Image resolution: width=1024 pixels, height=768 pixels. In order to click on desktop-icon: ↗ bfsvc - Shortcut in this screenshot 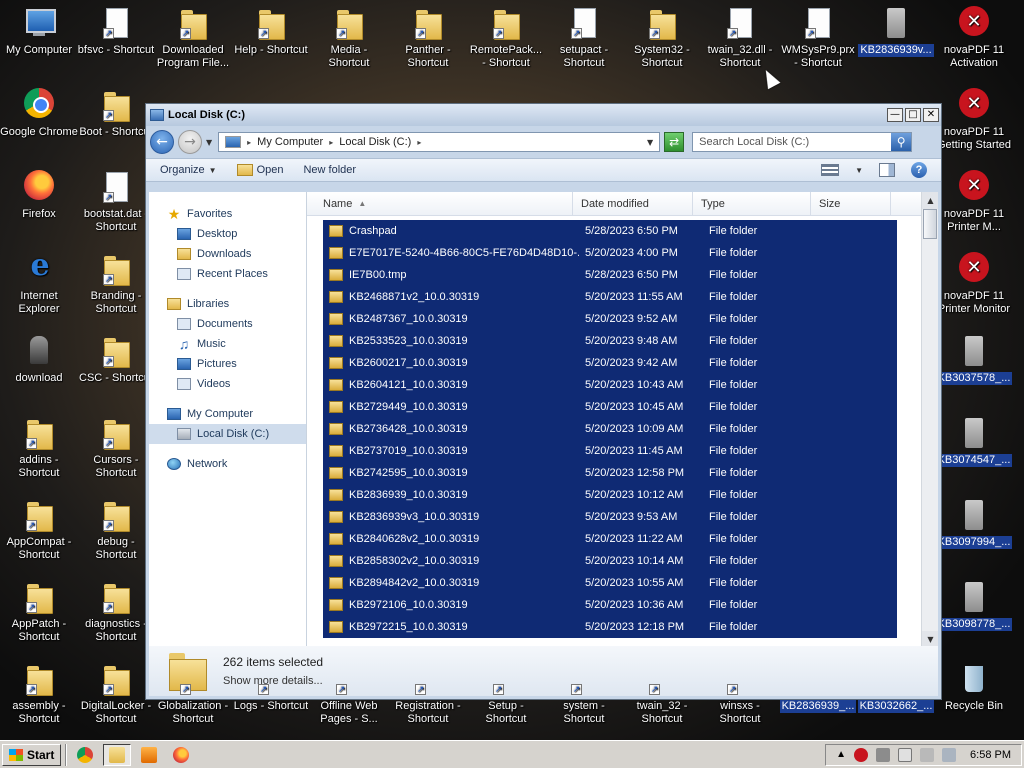, I will do `click(116, 43)`.